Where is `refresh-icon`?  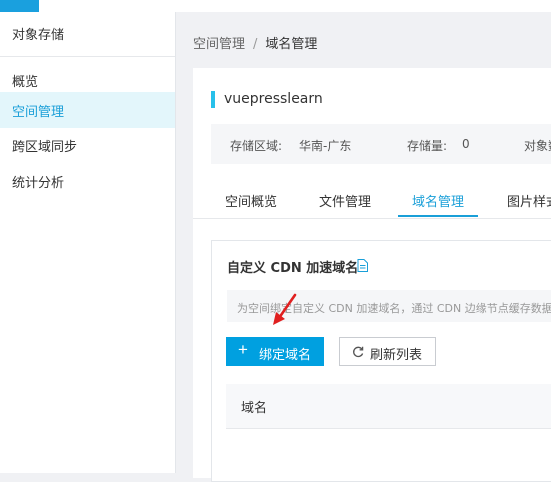 refresh-icon is located at coordinates (358, 352).